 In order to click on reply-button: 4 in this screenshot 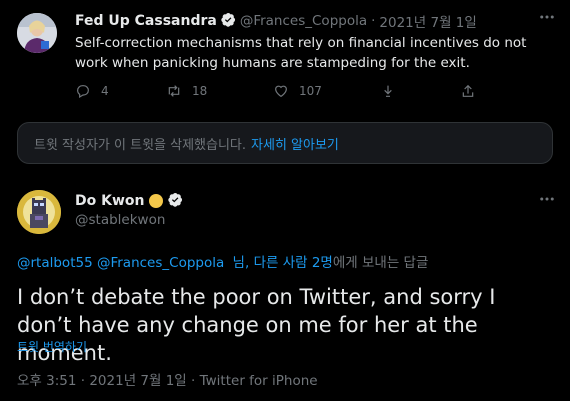, I will do `click(92, 91)`.